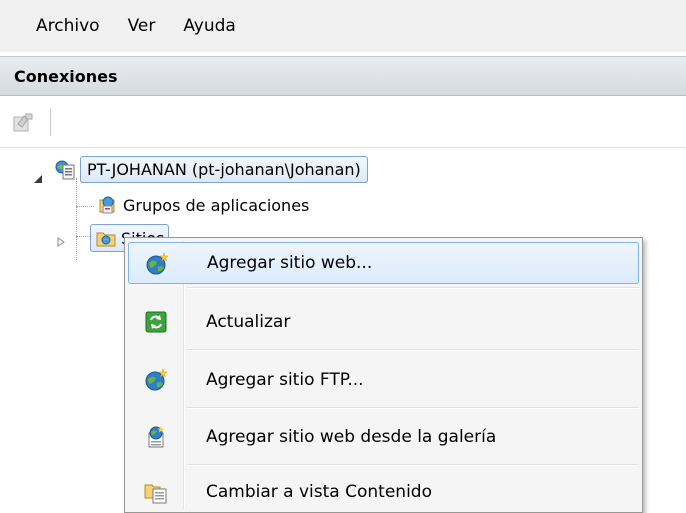 The width and height of the screenshot is (686, 513). I want to click on menu-archivo: Archivo, so click(68, 26).